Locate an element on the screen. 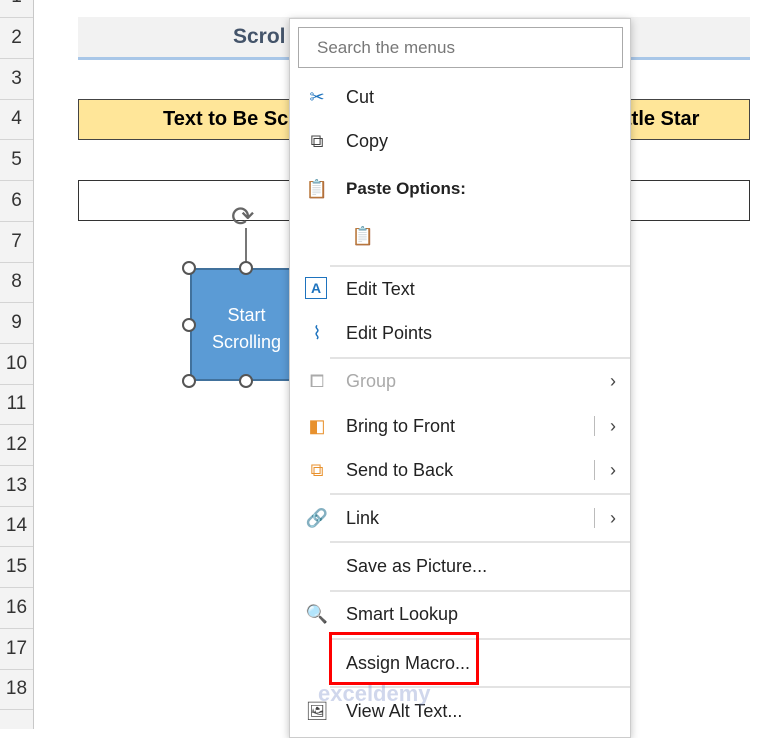  row-header-3: 3 is located at coordinates (16, 79).